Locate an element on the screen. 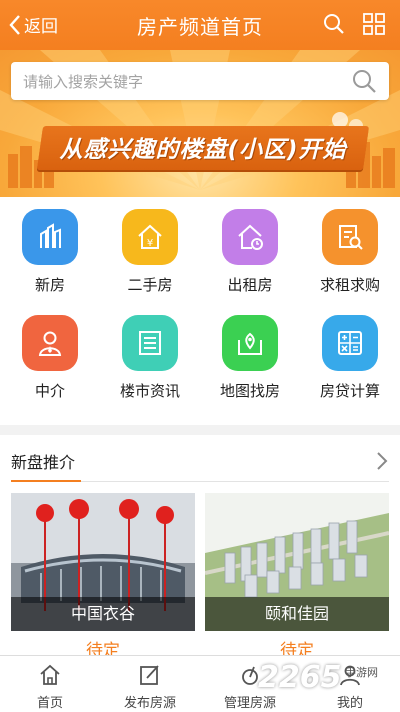 The height and width of the screenshot is (712, 400). back-button: 返回 is located at coordinates (33, 24).